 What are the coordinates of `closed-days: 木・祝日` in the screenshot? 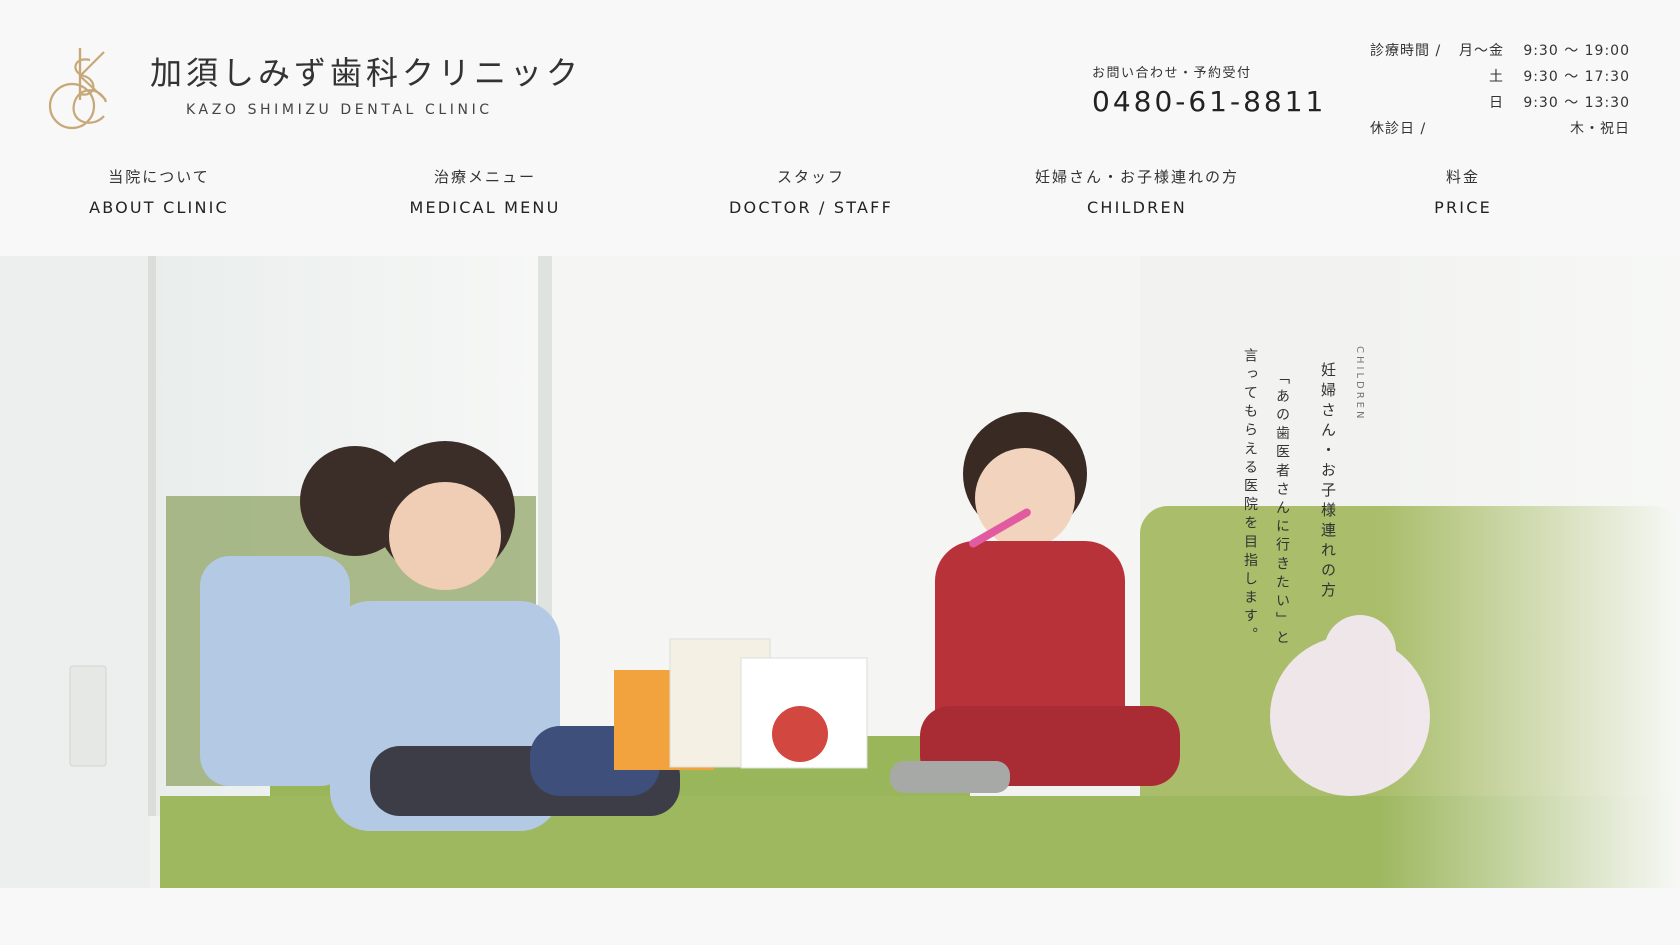 It's located at (1600, 129).